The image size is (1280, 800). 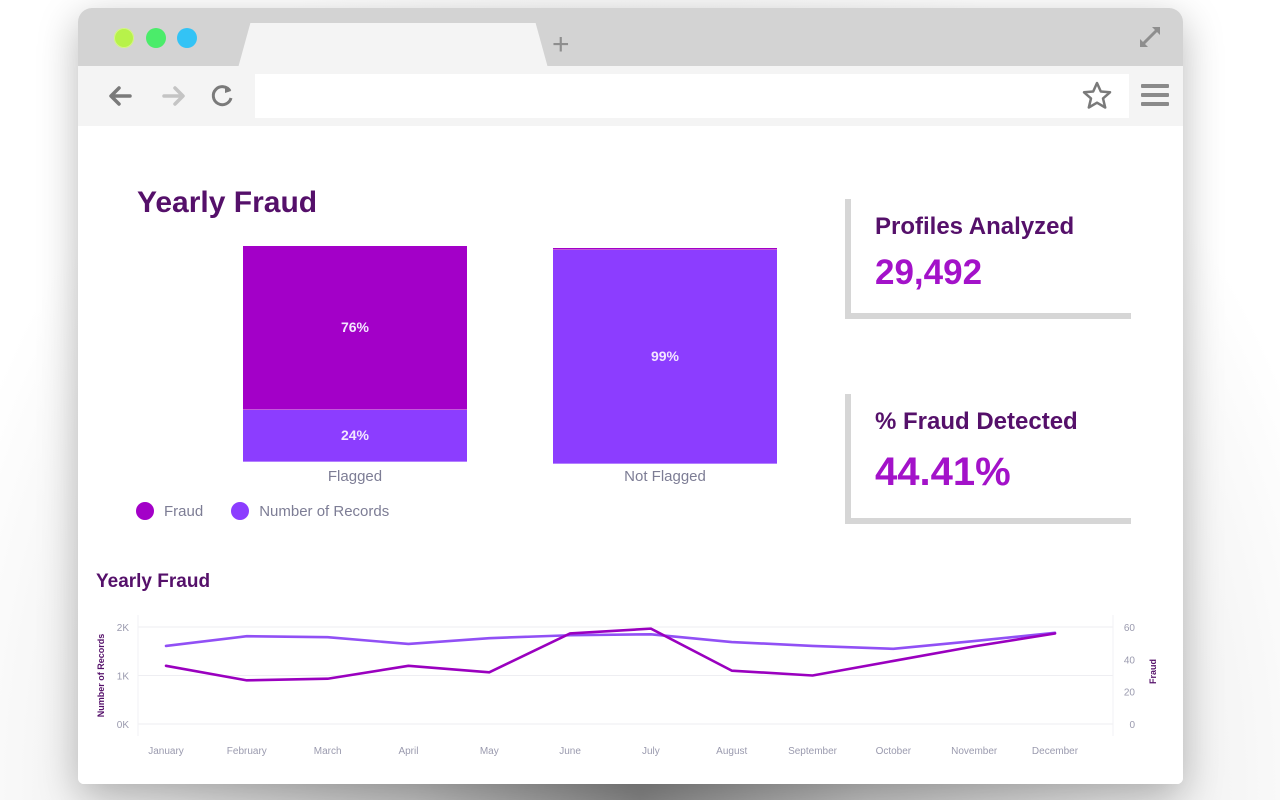 What do you see at coordinates (1130, 660) in the screenshot?
I see `y-tick-label-right: 40` at bounding box center [1130, 660].